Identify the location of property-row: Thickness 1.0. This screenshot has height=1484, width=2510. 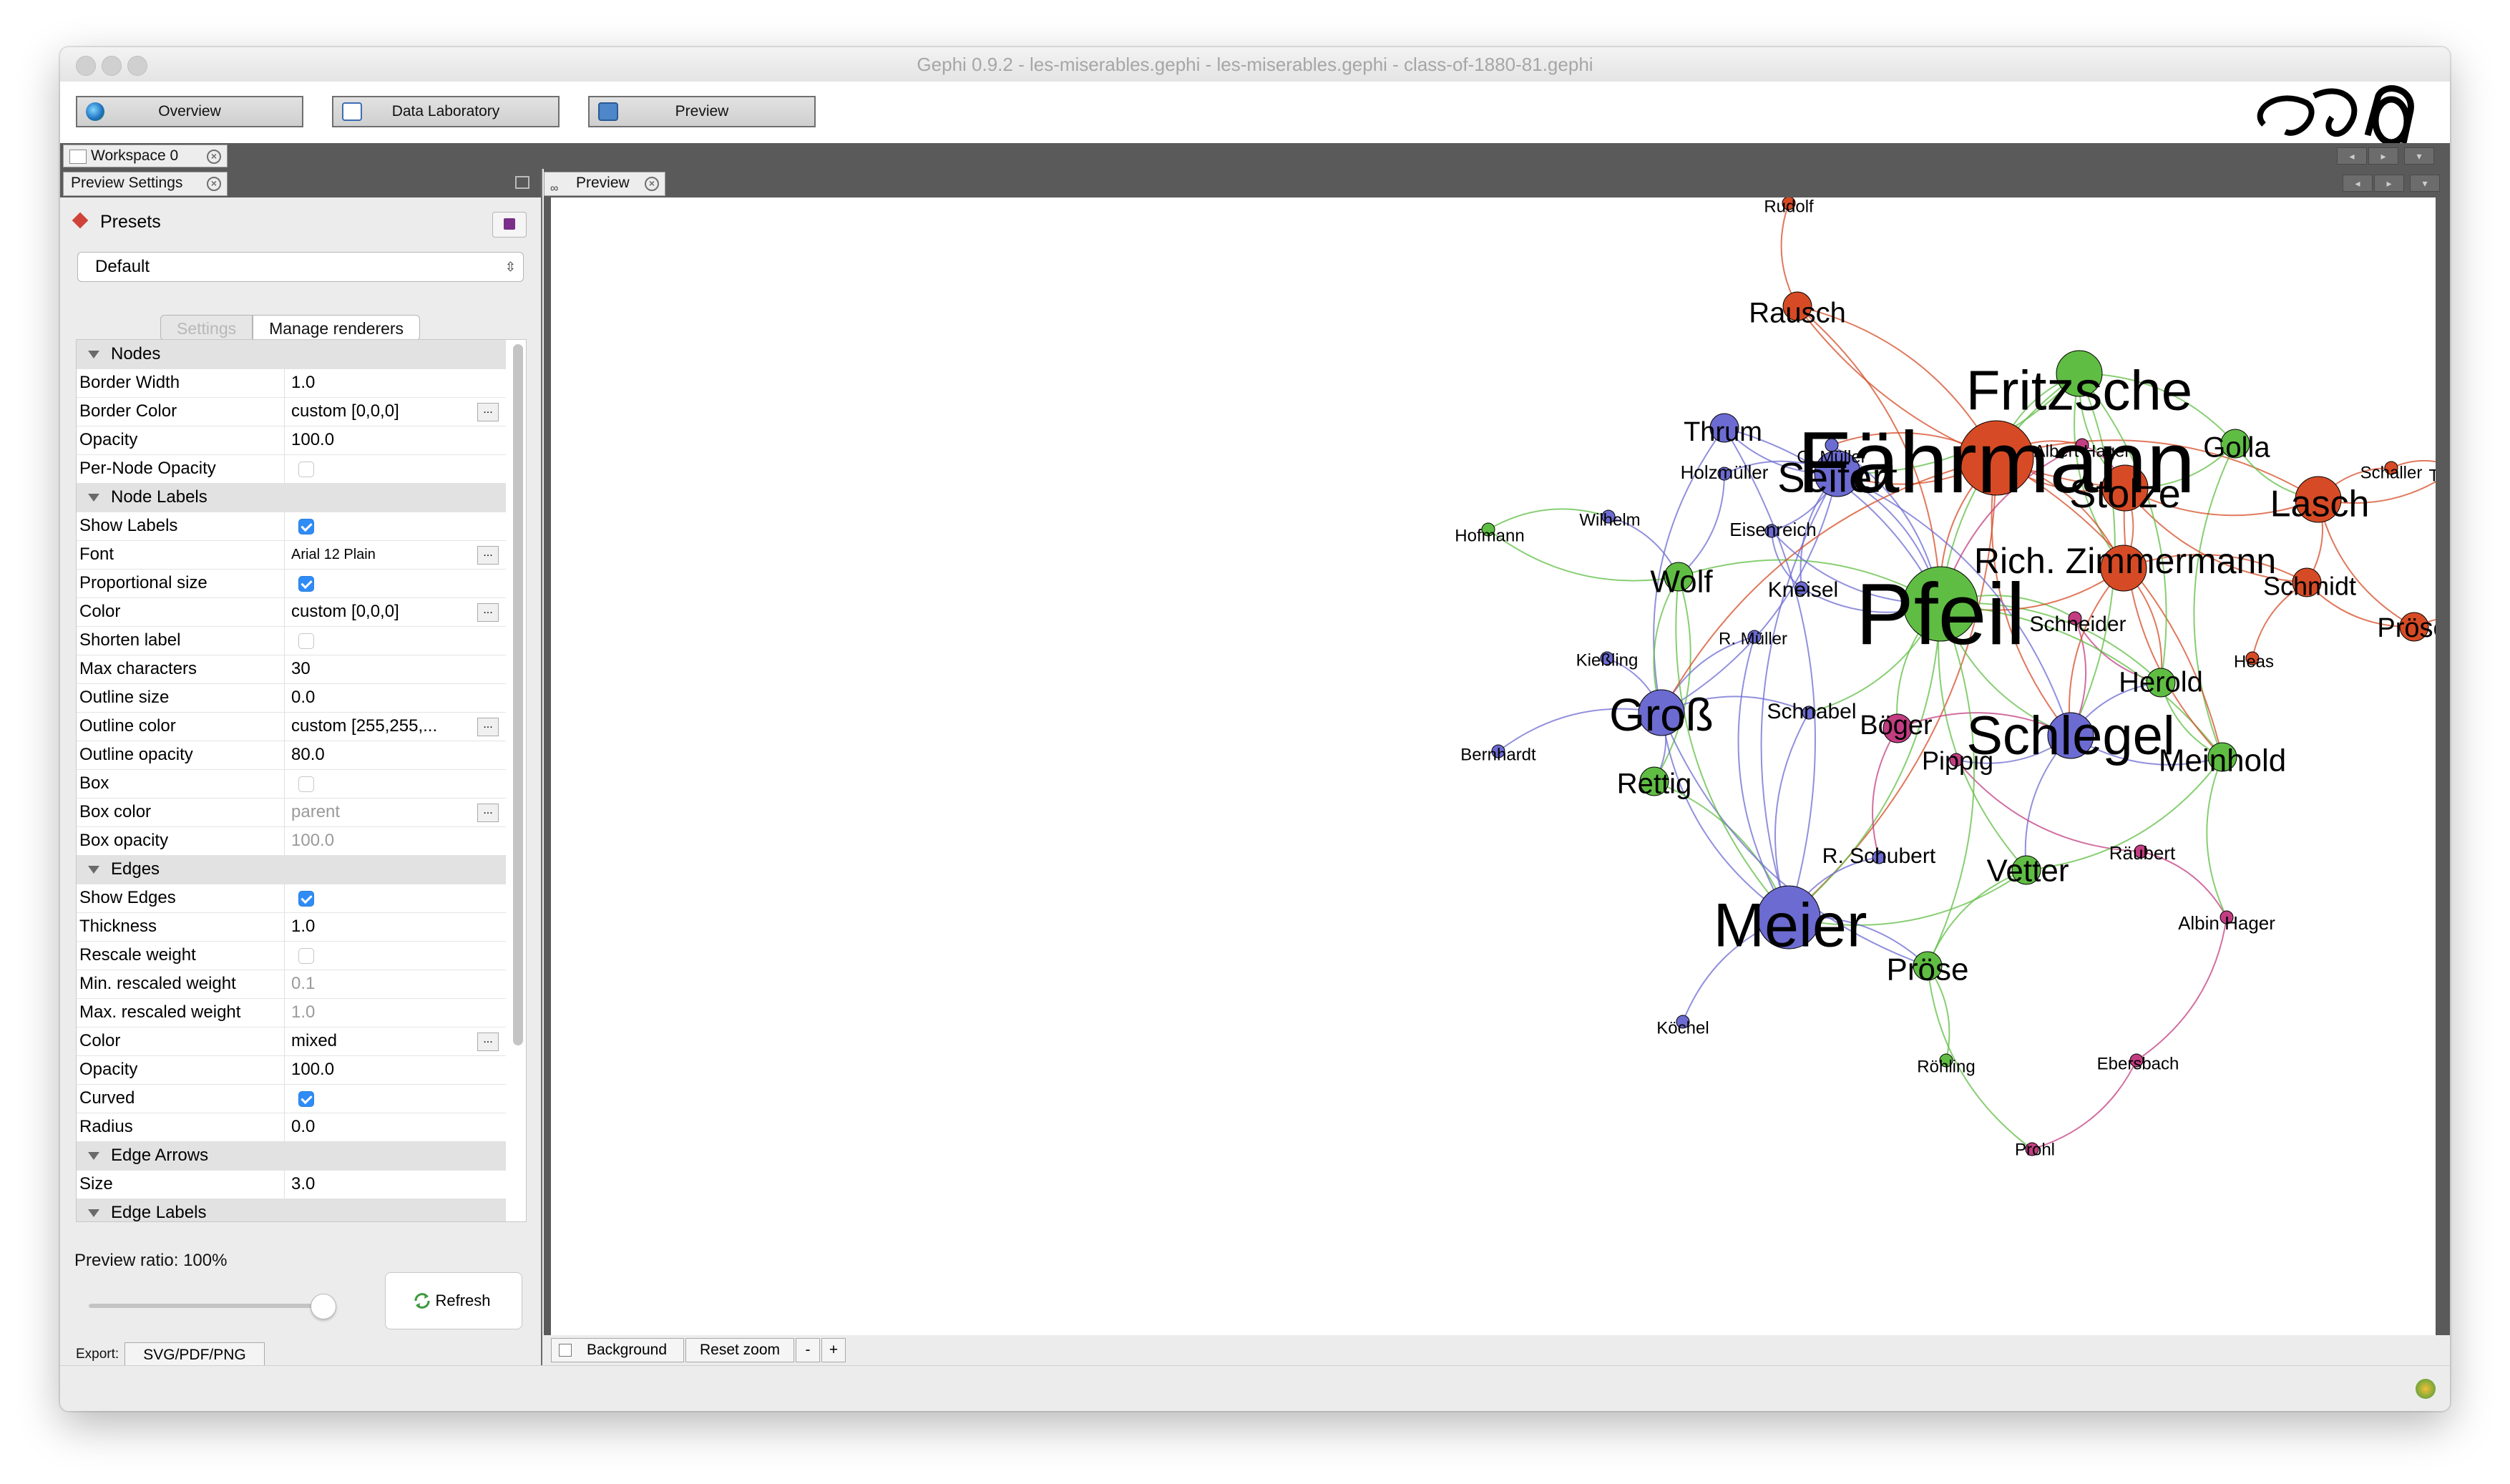
(291, 927).